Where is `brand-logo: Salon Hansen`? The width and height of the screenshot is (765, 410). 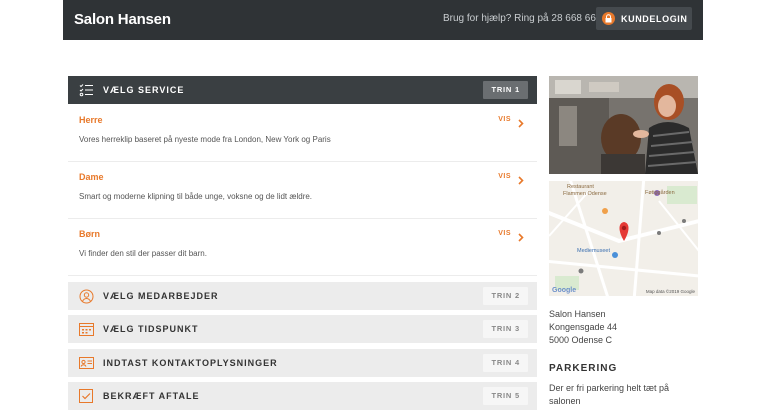 brand-logo: Salon Hansen is located at coordinates (122, 19).